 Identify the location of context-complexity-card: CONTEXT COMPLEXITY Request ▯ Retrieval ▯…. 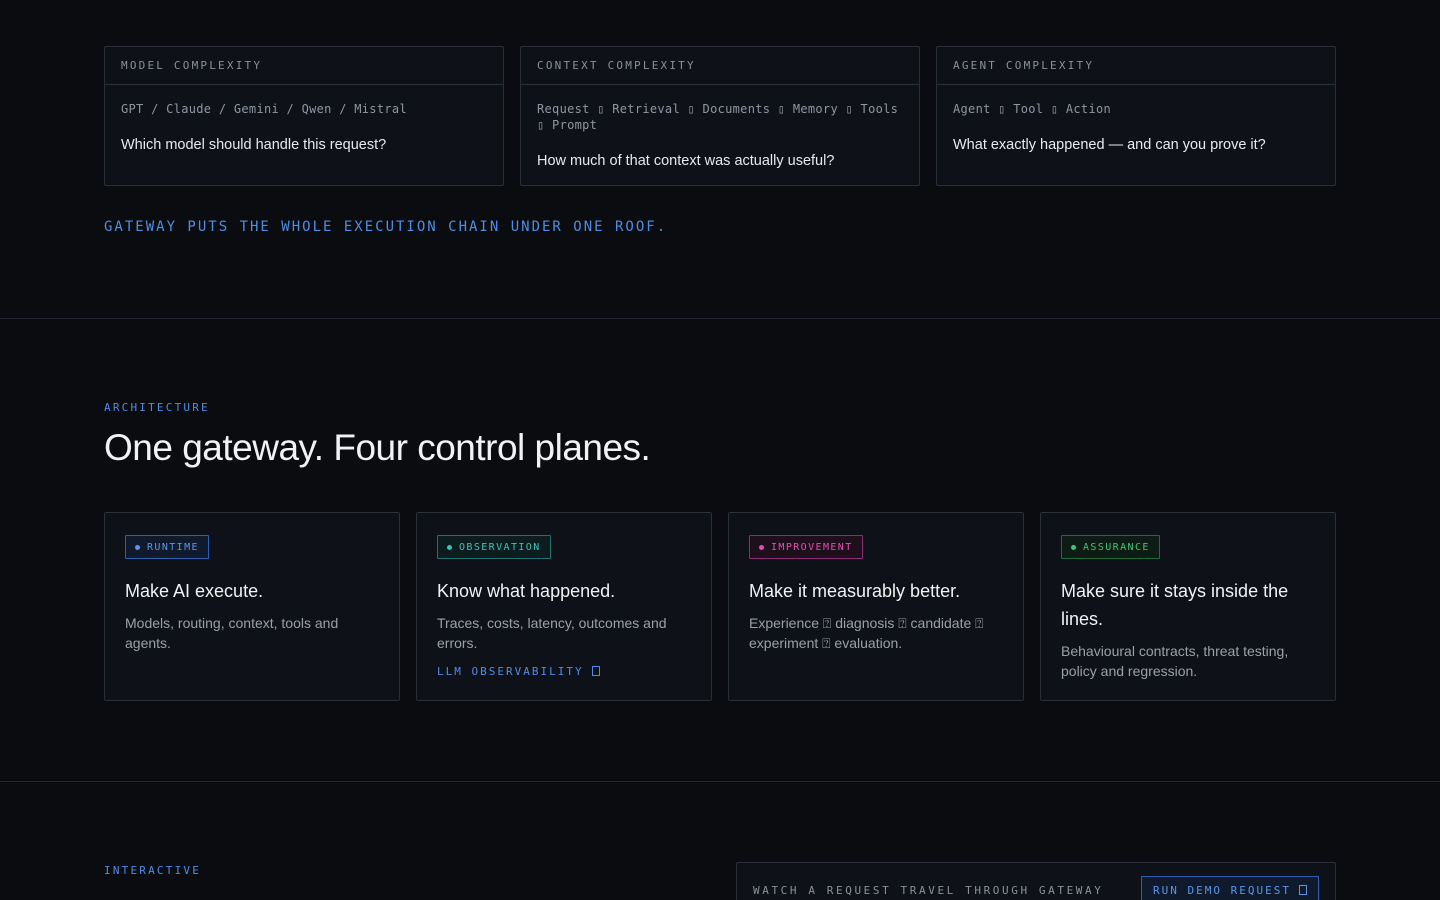
(720, 116).